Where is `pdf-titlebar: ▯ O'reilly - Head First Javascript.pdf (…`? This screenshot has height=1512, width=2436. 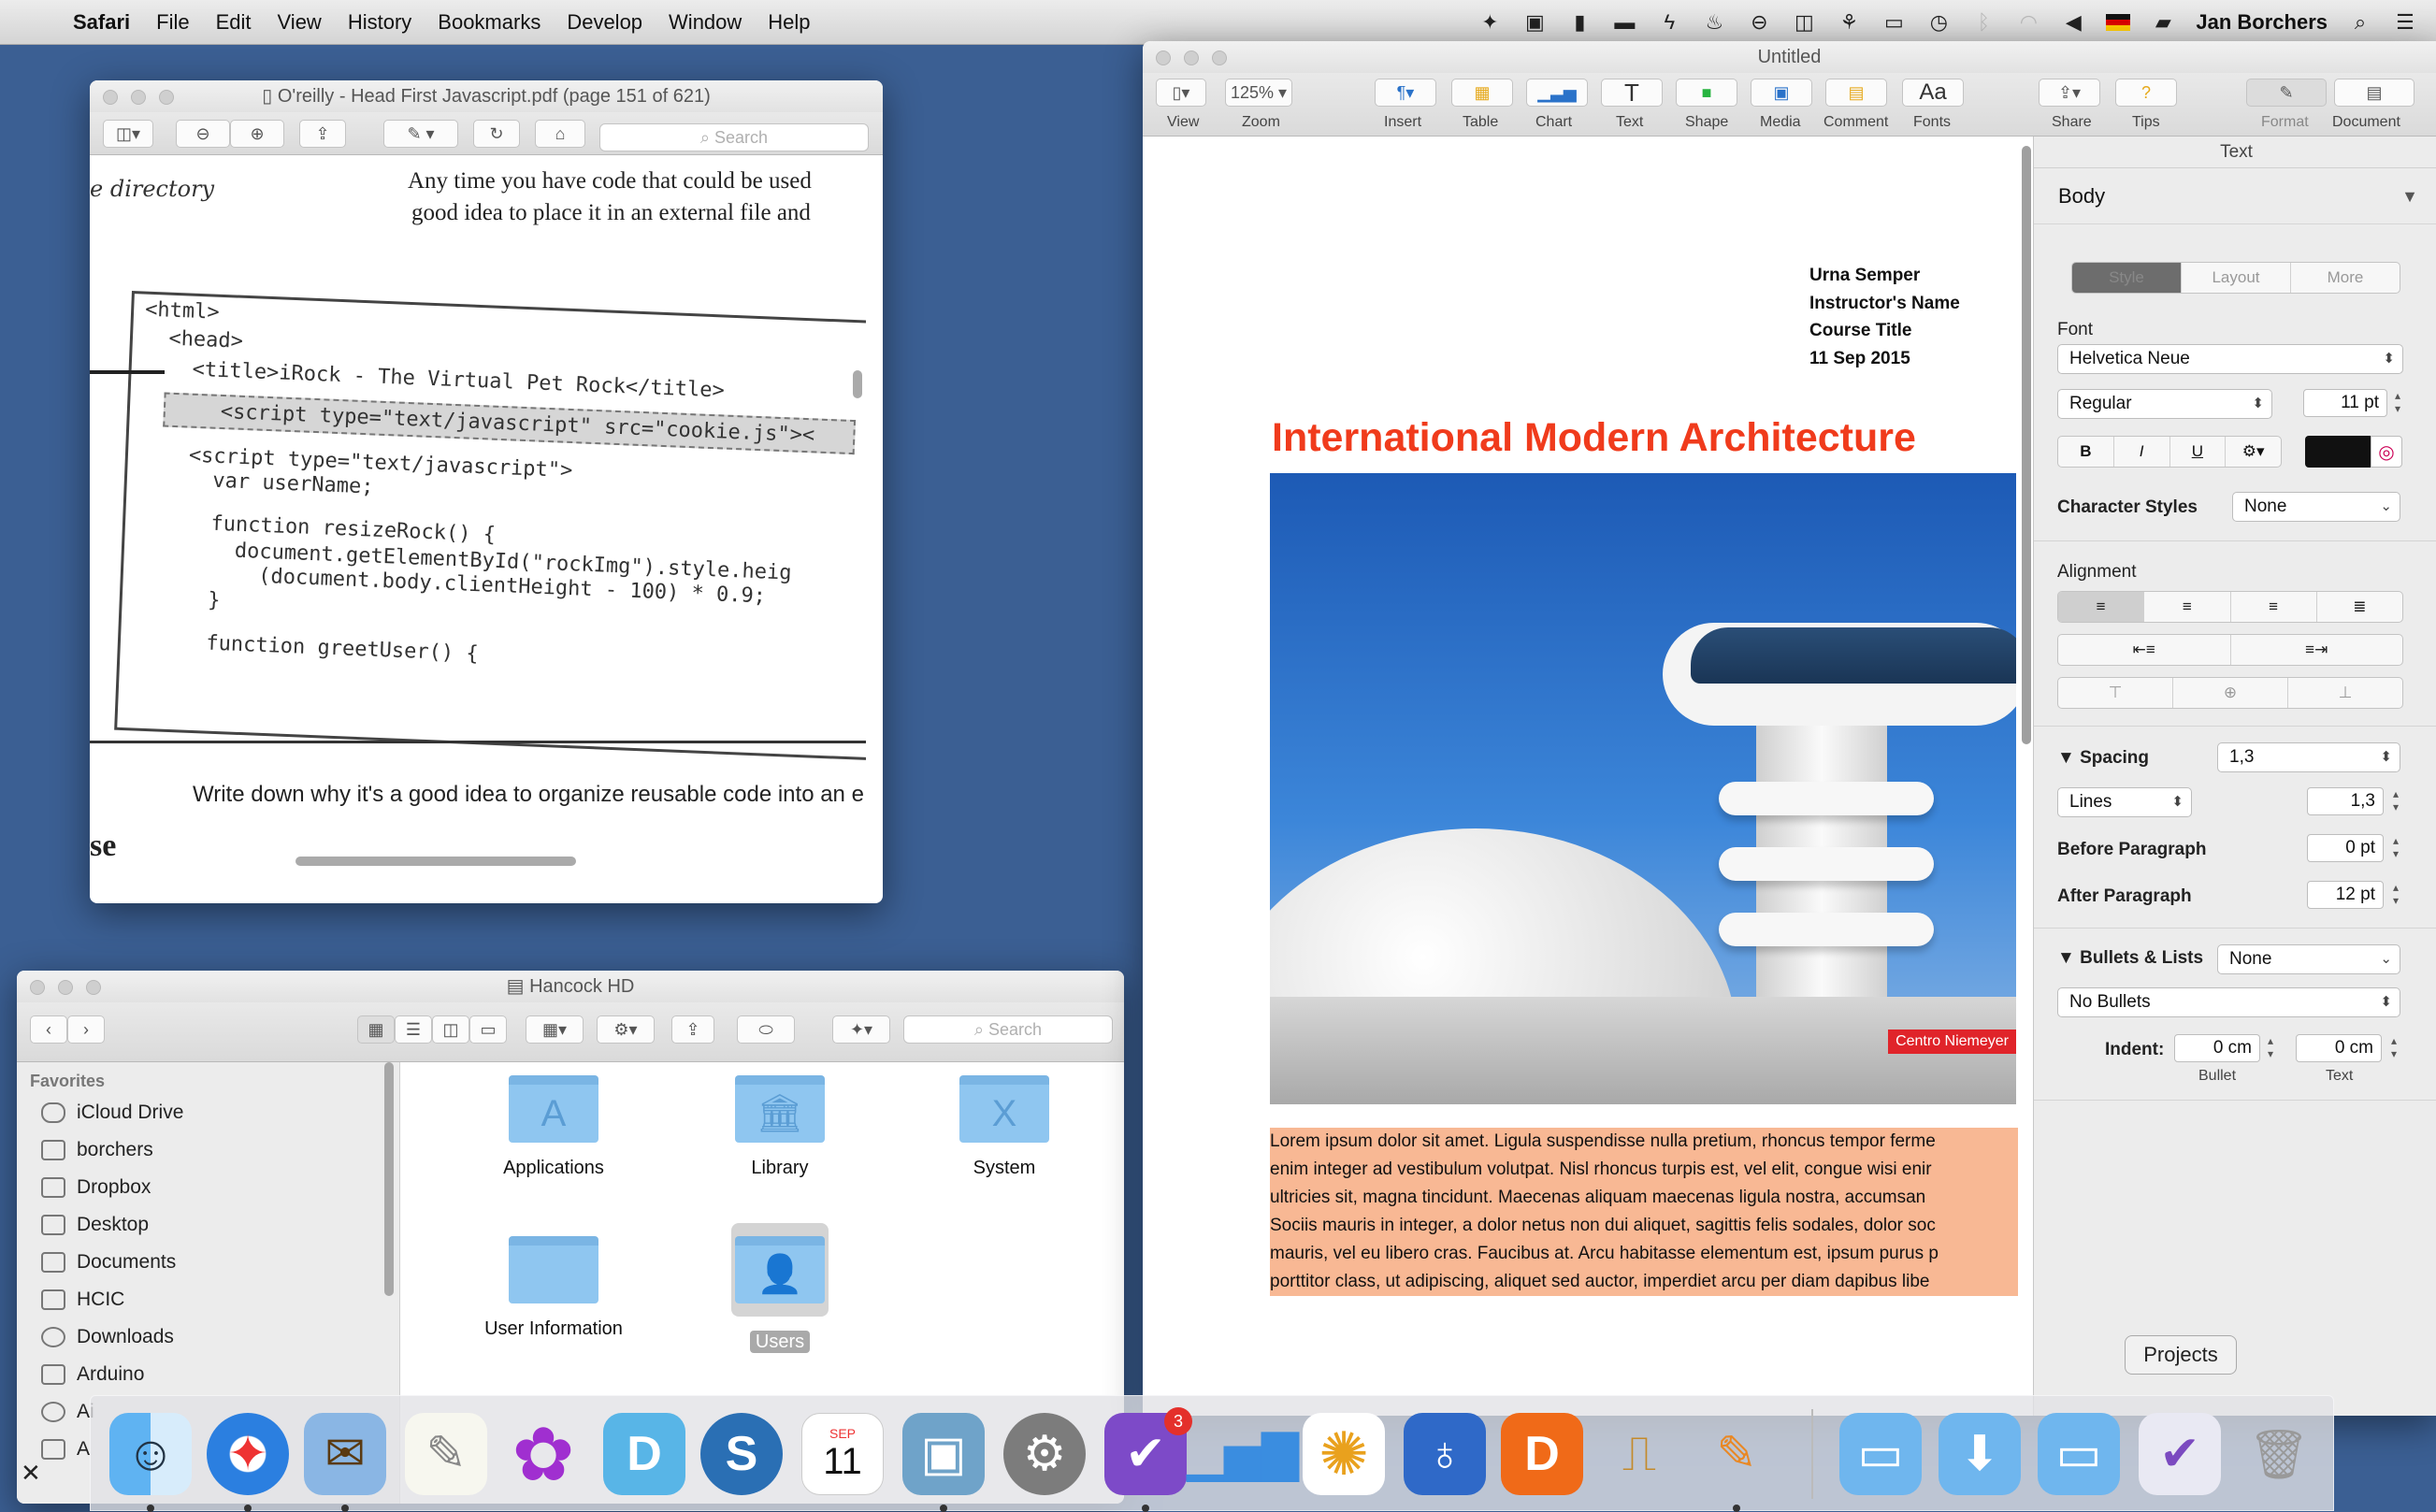 pdf-titlebar: ▯ O'reilly - Head First Javascript.pdf (… is located at coordinates (486, 96).